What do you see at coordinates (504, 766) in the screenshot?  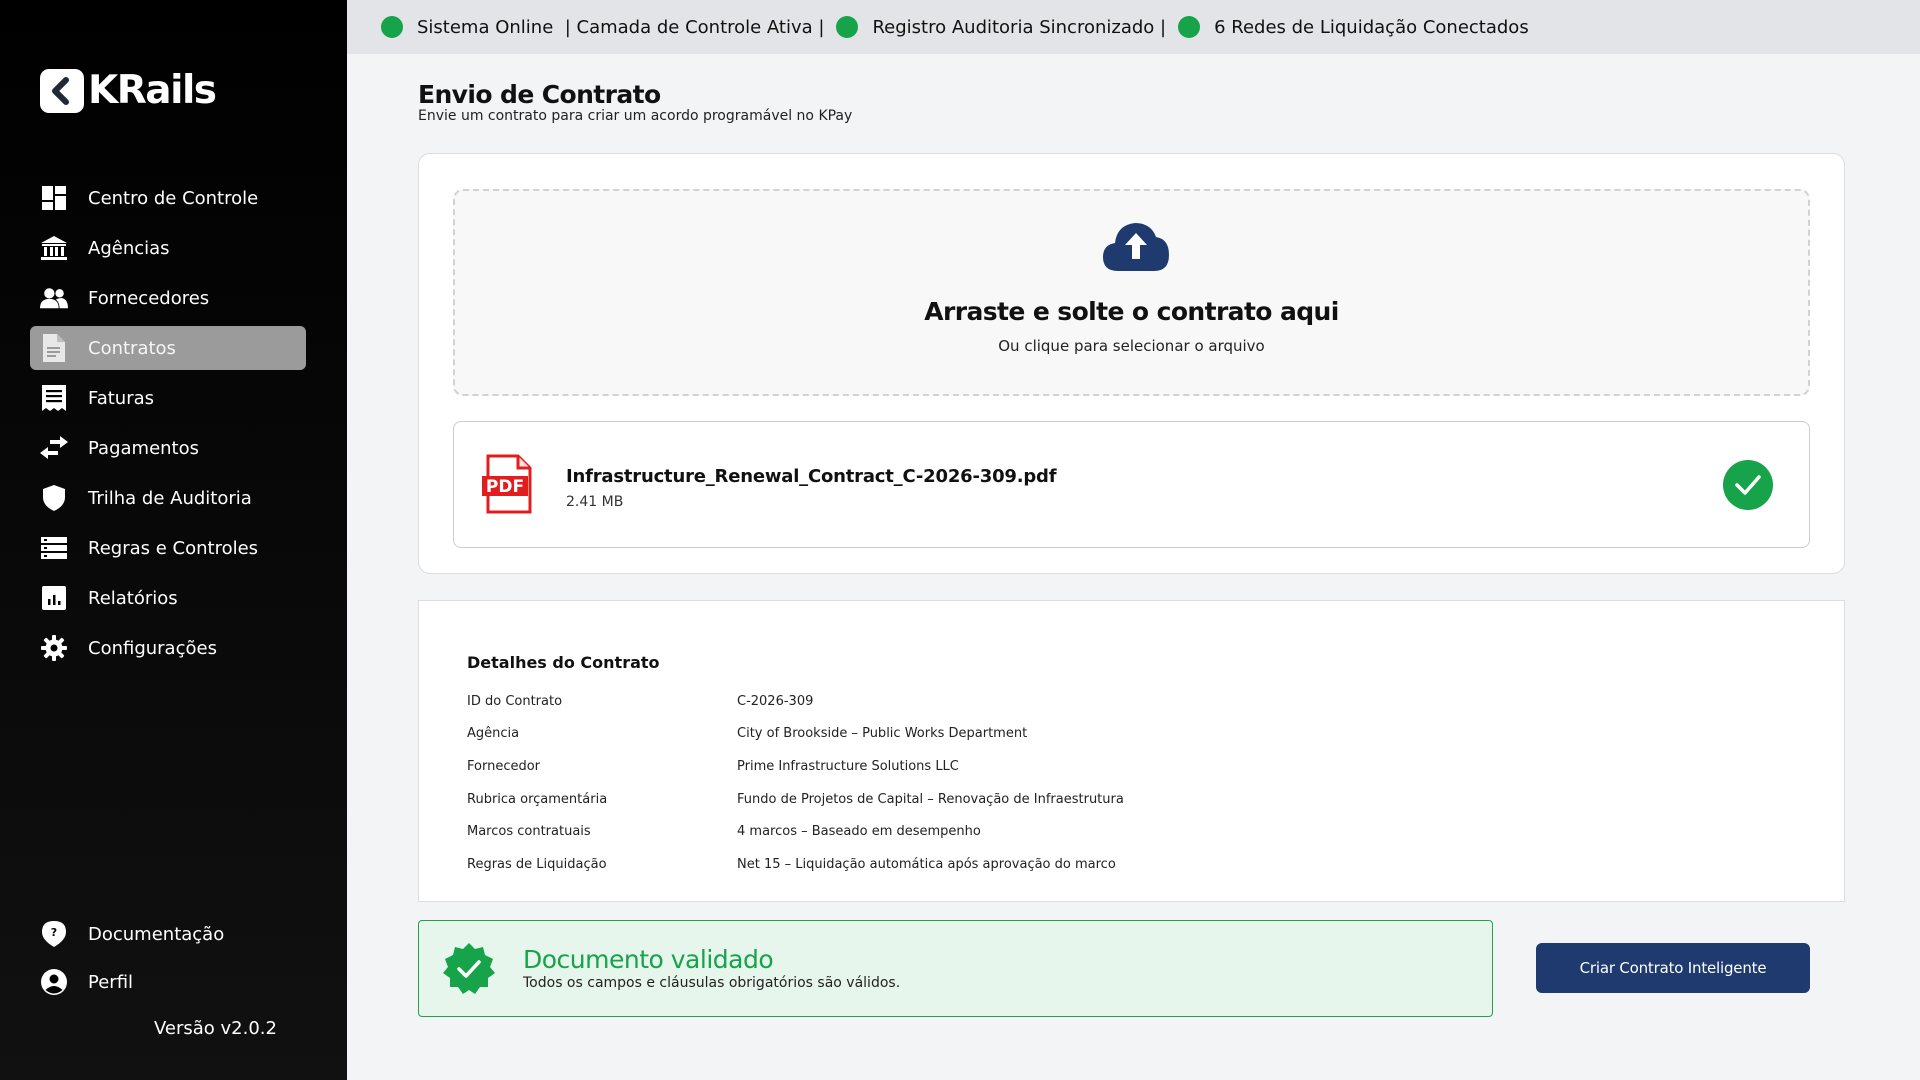 I see `details-key: Fornecedor` at bounding box center [504, 766].